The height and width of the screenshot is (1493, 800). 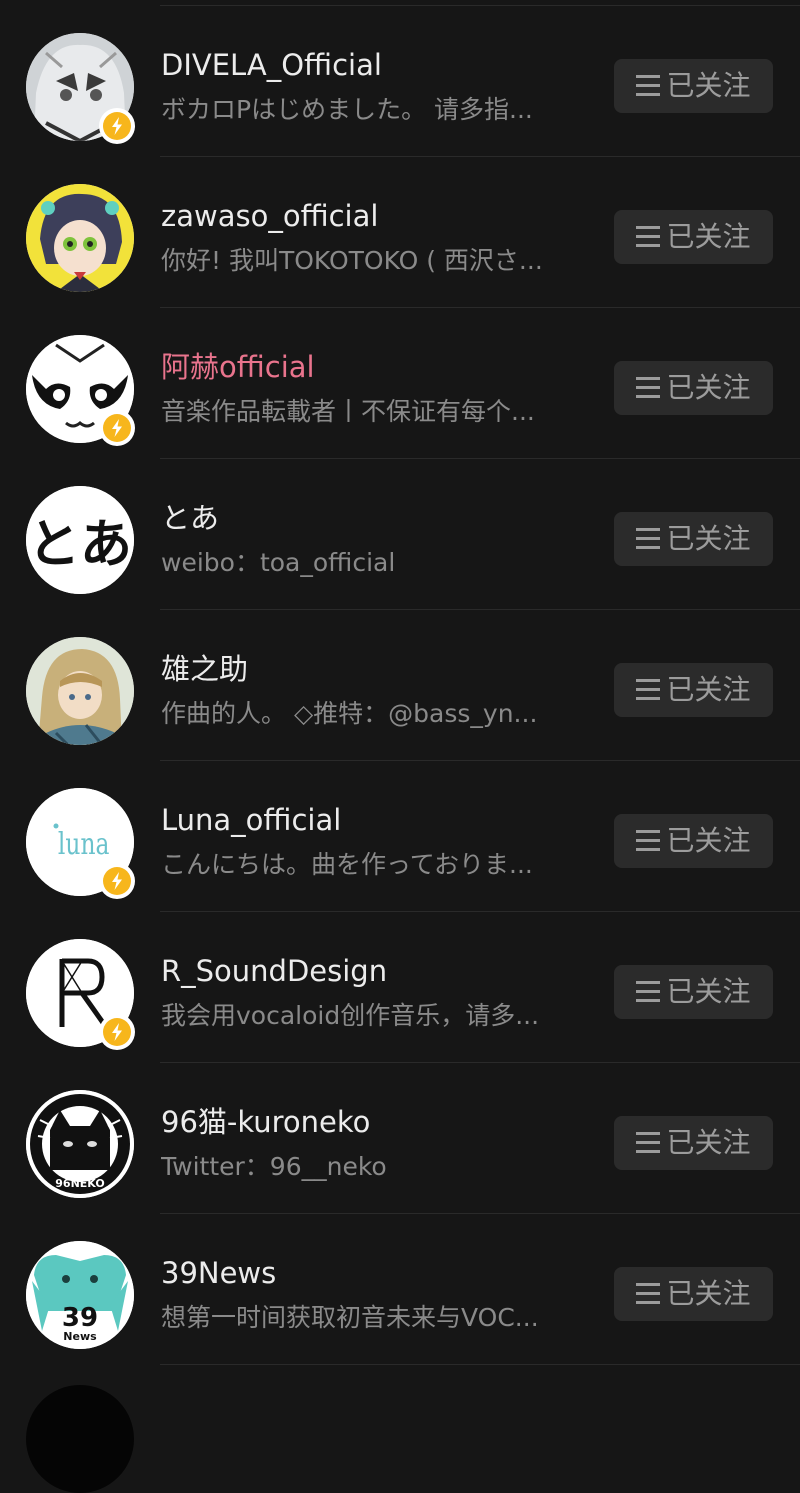 I want to click on user-name: 96猫-kuroneko, so click(x=265, y=1122).